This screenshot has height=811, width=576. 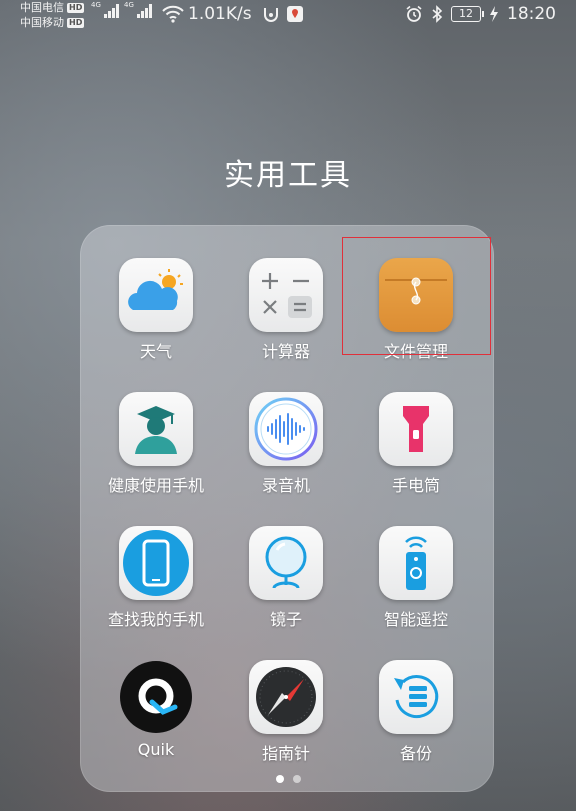 I want to click on app-flashlight: 手电筒, so click(x=416, y=444).